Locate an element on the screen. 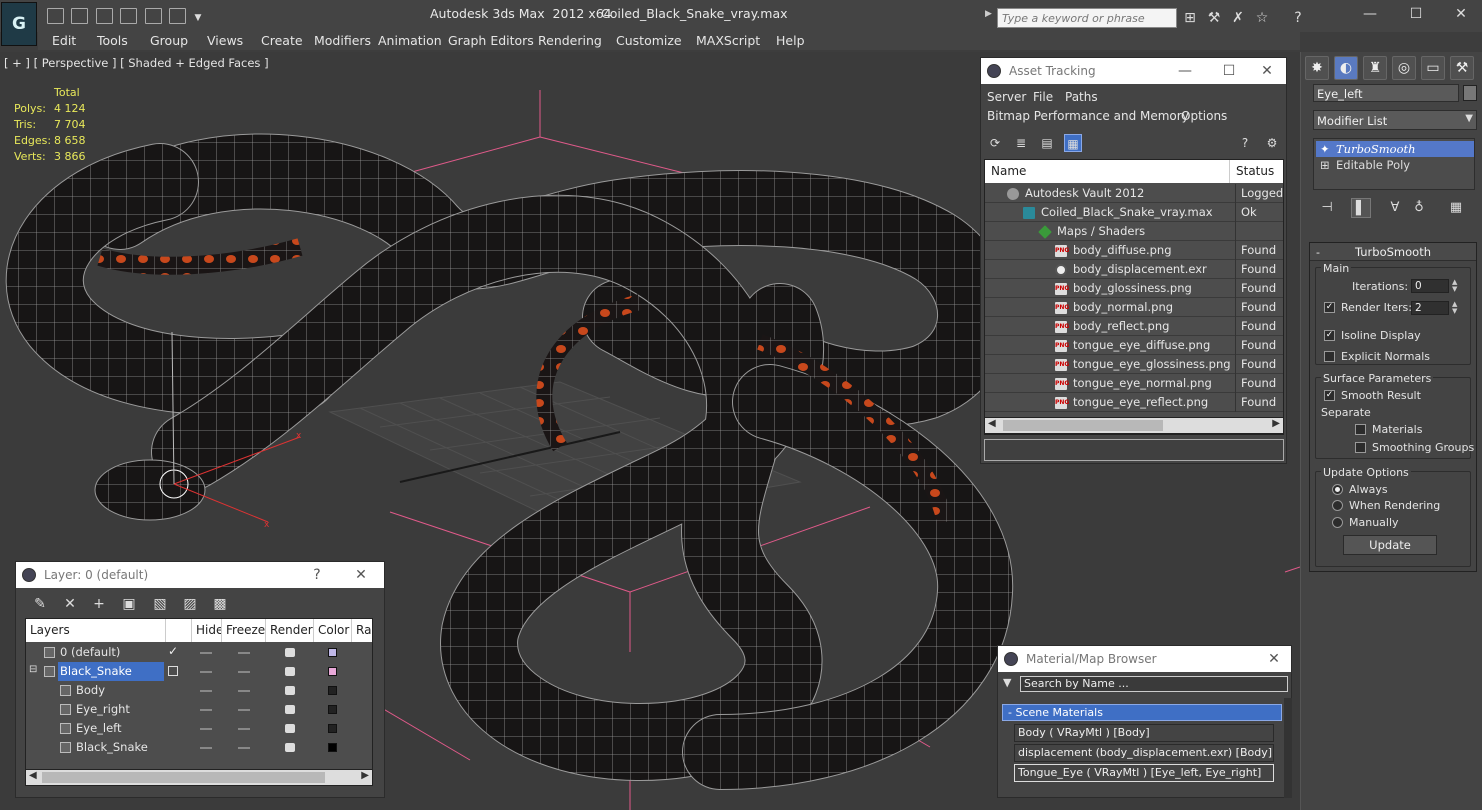 This screenshot has width=1482, height=810. browser-options-icon: ▼ is located at coordinates (1007, 682).